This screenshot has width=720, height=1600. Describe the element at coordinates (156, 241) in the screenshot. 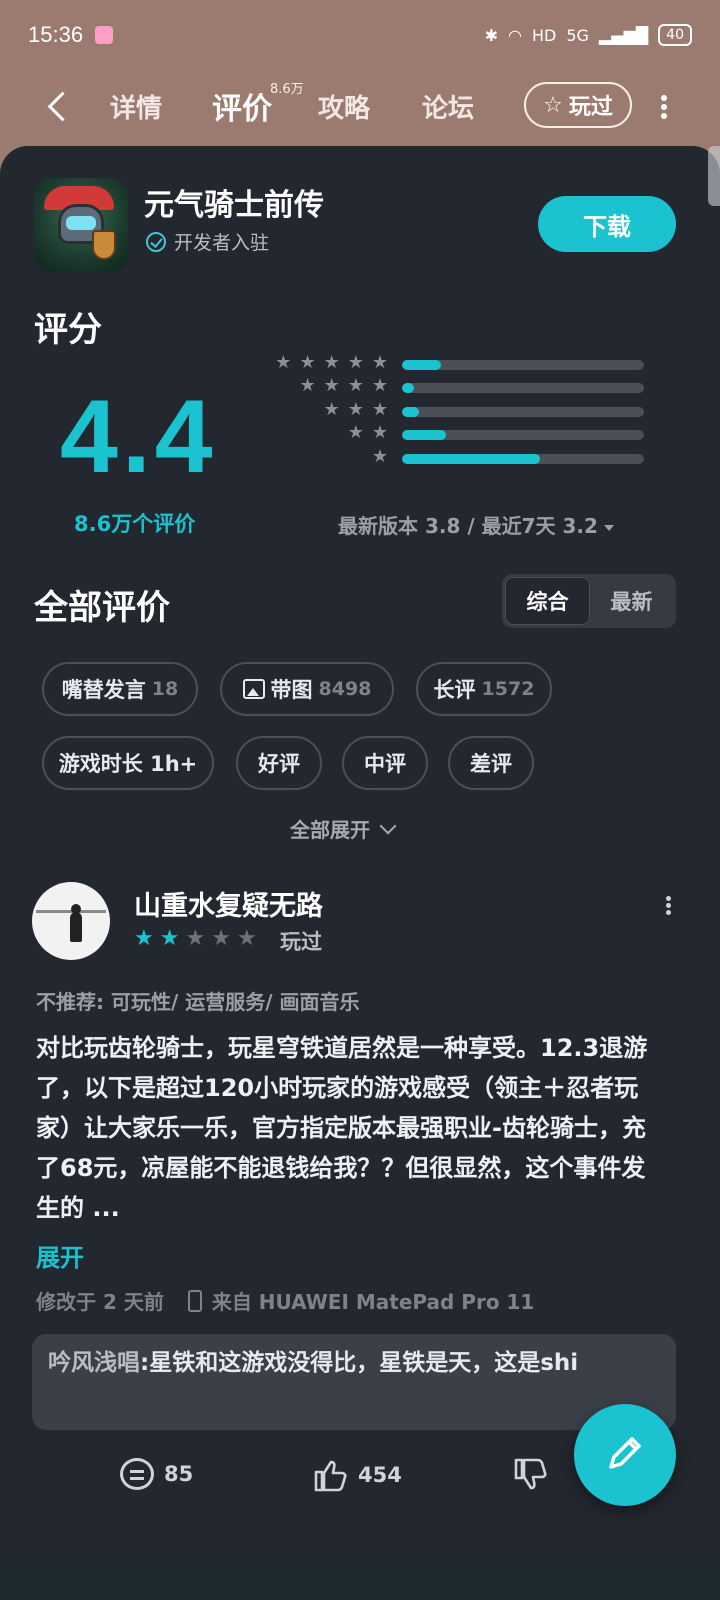

I see `verified-check-icon` at that location.